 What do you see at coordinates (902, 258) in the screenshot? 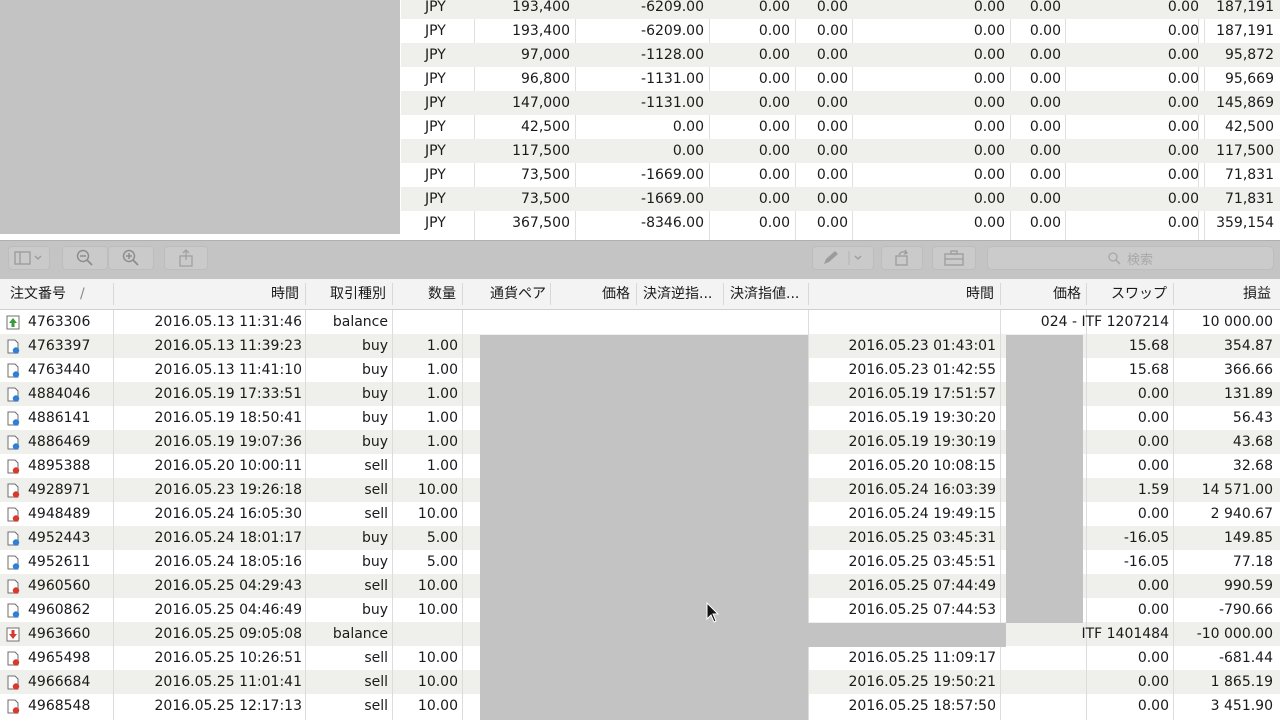
I see `rotate-button` at bounding box center [902, 258].